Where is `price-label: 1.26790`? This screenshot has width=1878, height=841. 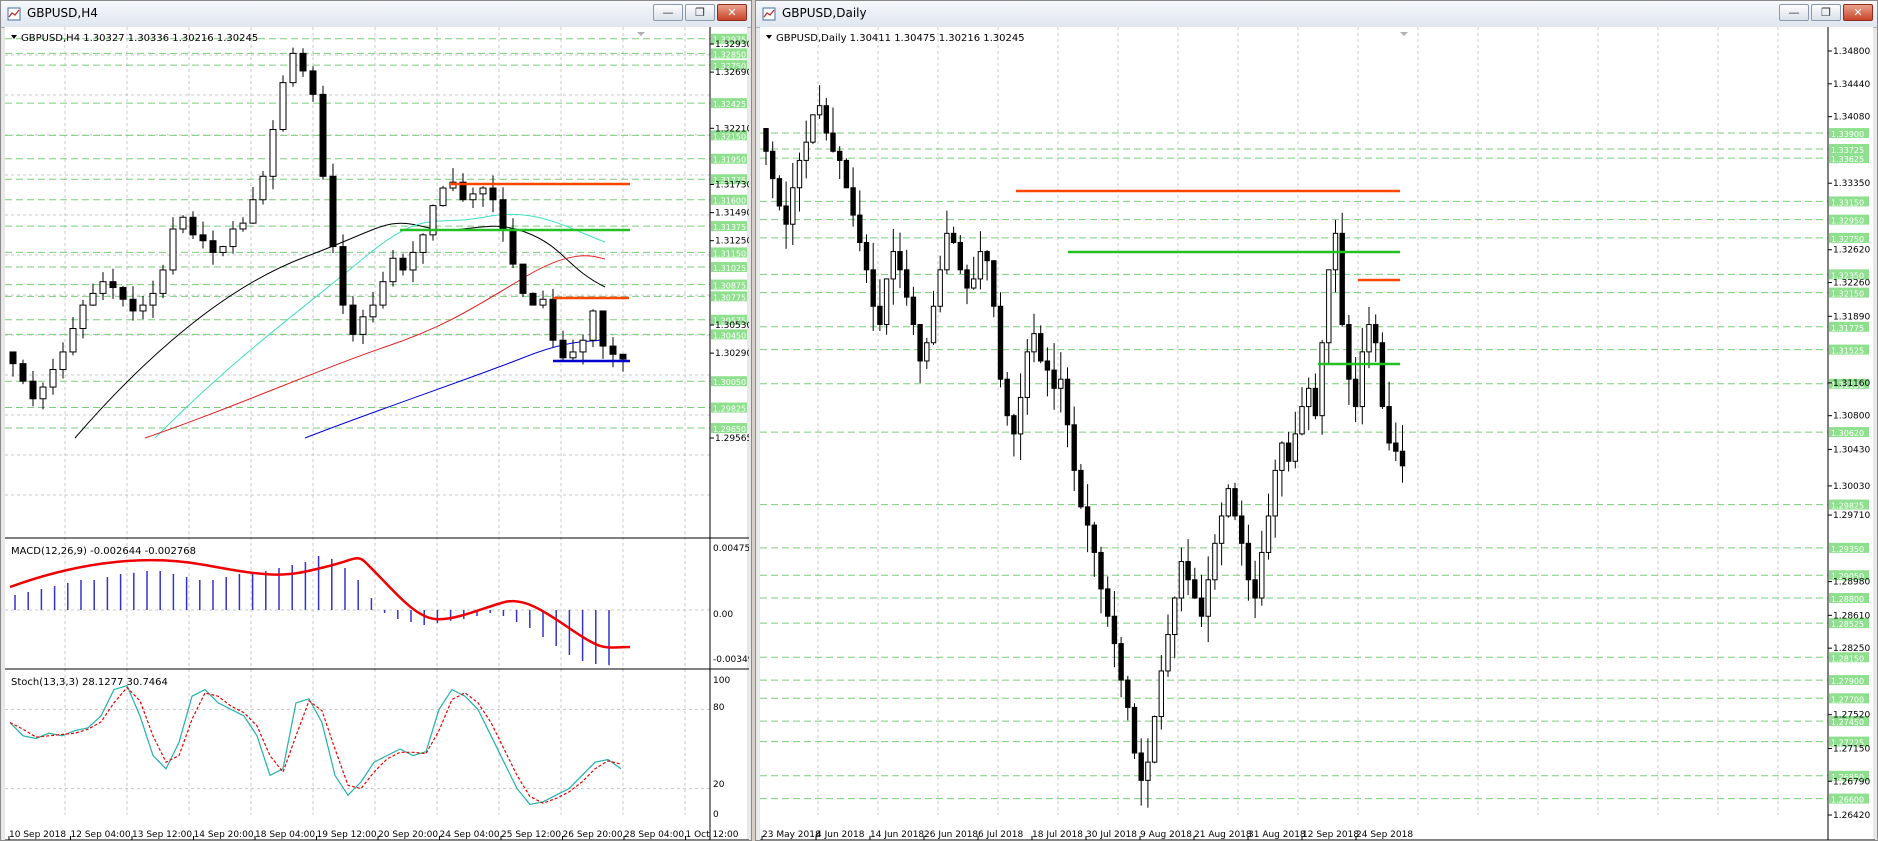 price-label: 1.26790 is located at coordinates (1851, 782).